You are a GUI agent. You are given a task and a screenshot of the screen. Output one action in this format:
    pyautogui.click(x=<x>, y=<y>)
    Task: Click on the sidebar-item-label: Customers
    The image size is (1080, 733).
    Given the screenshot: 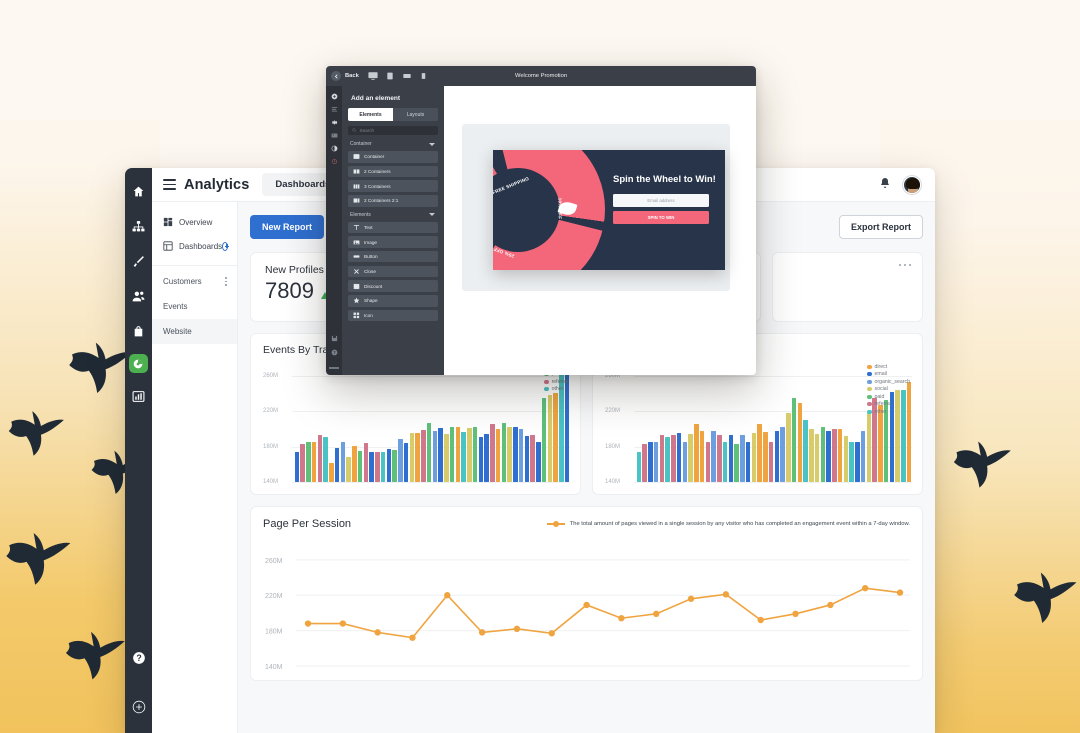 What is the action you would take?
    pyautogui.click(x=182, y=281)
    